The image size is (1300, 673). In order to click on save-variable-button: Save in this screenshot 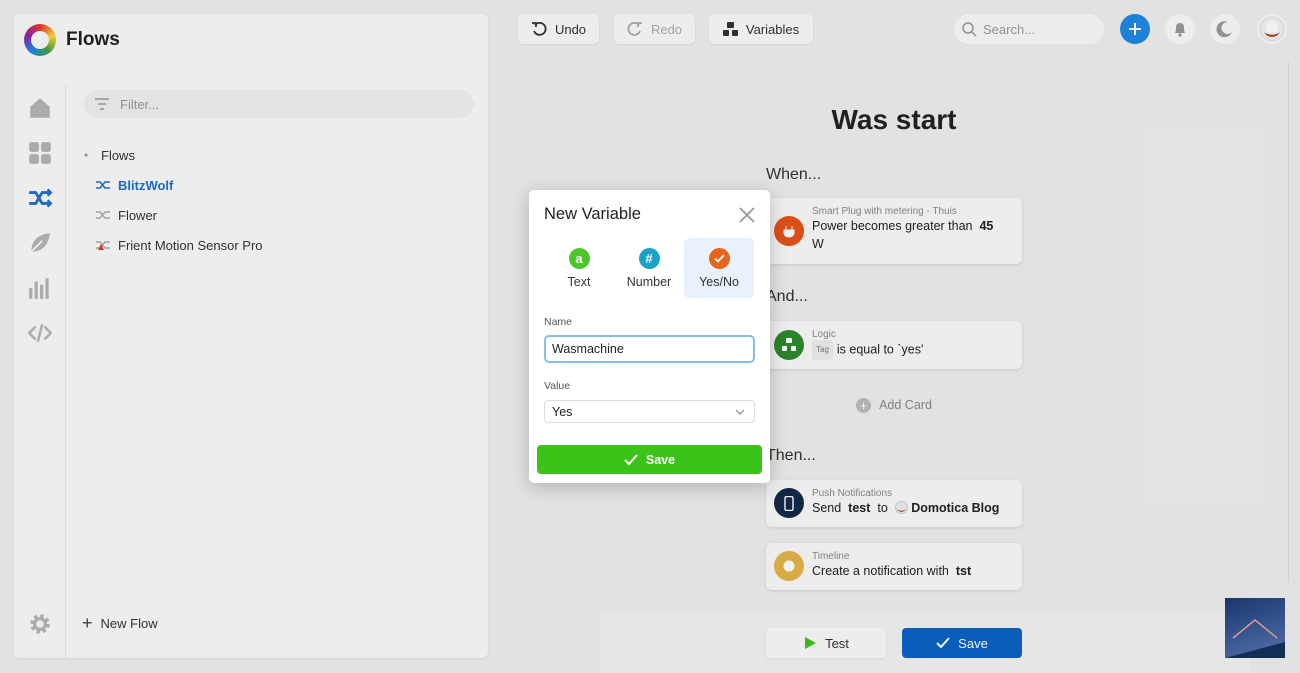, I will do `click(649, 459)`.